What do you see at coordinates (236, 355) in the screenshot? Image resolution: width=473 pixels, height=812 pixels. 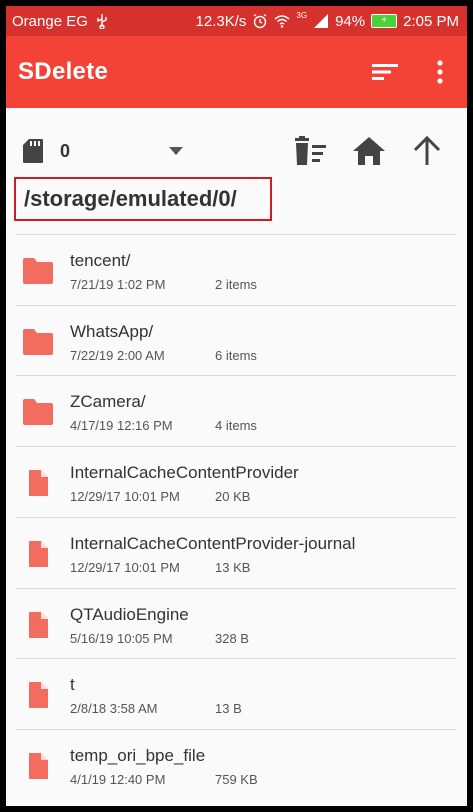 I see `item-count: 6 items` at bounding box center [236, 355].